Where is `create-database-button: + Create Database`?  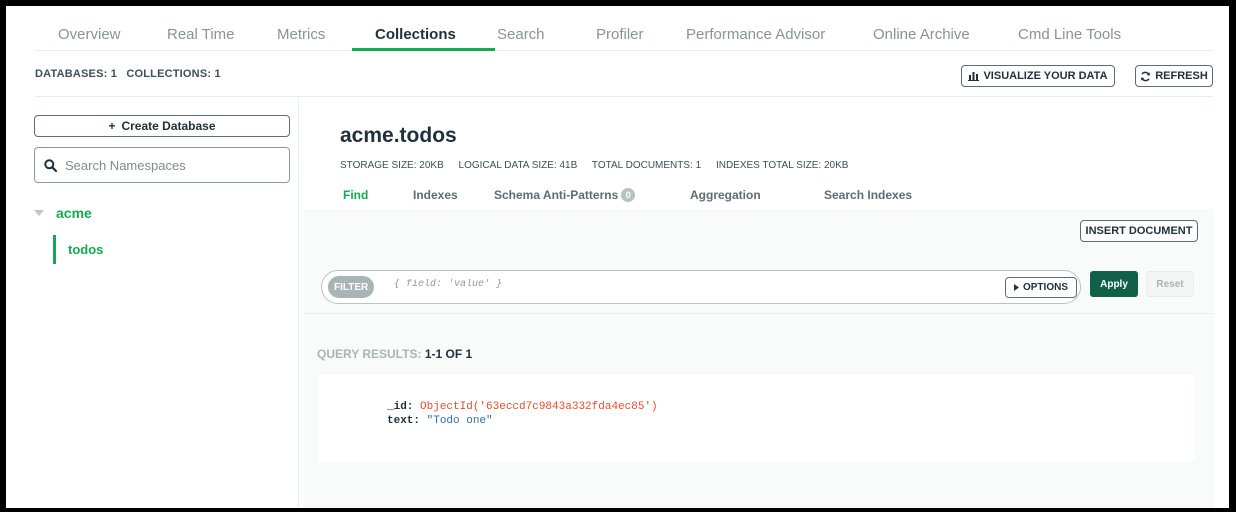 create-database-button: + Create Database is located at coordinates (162, 126).